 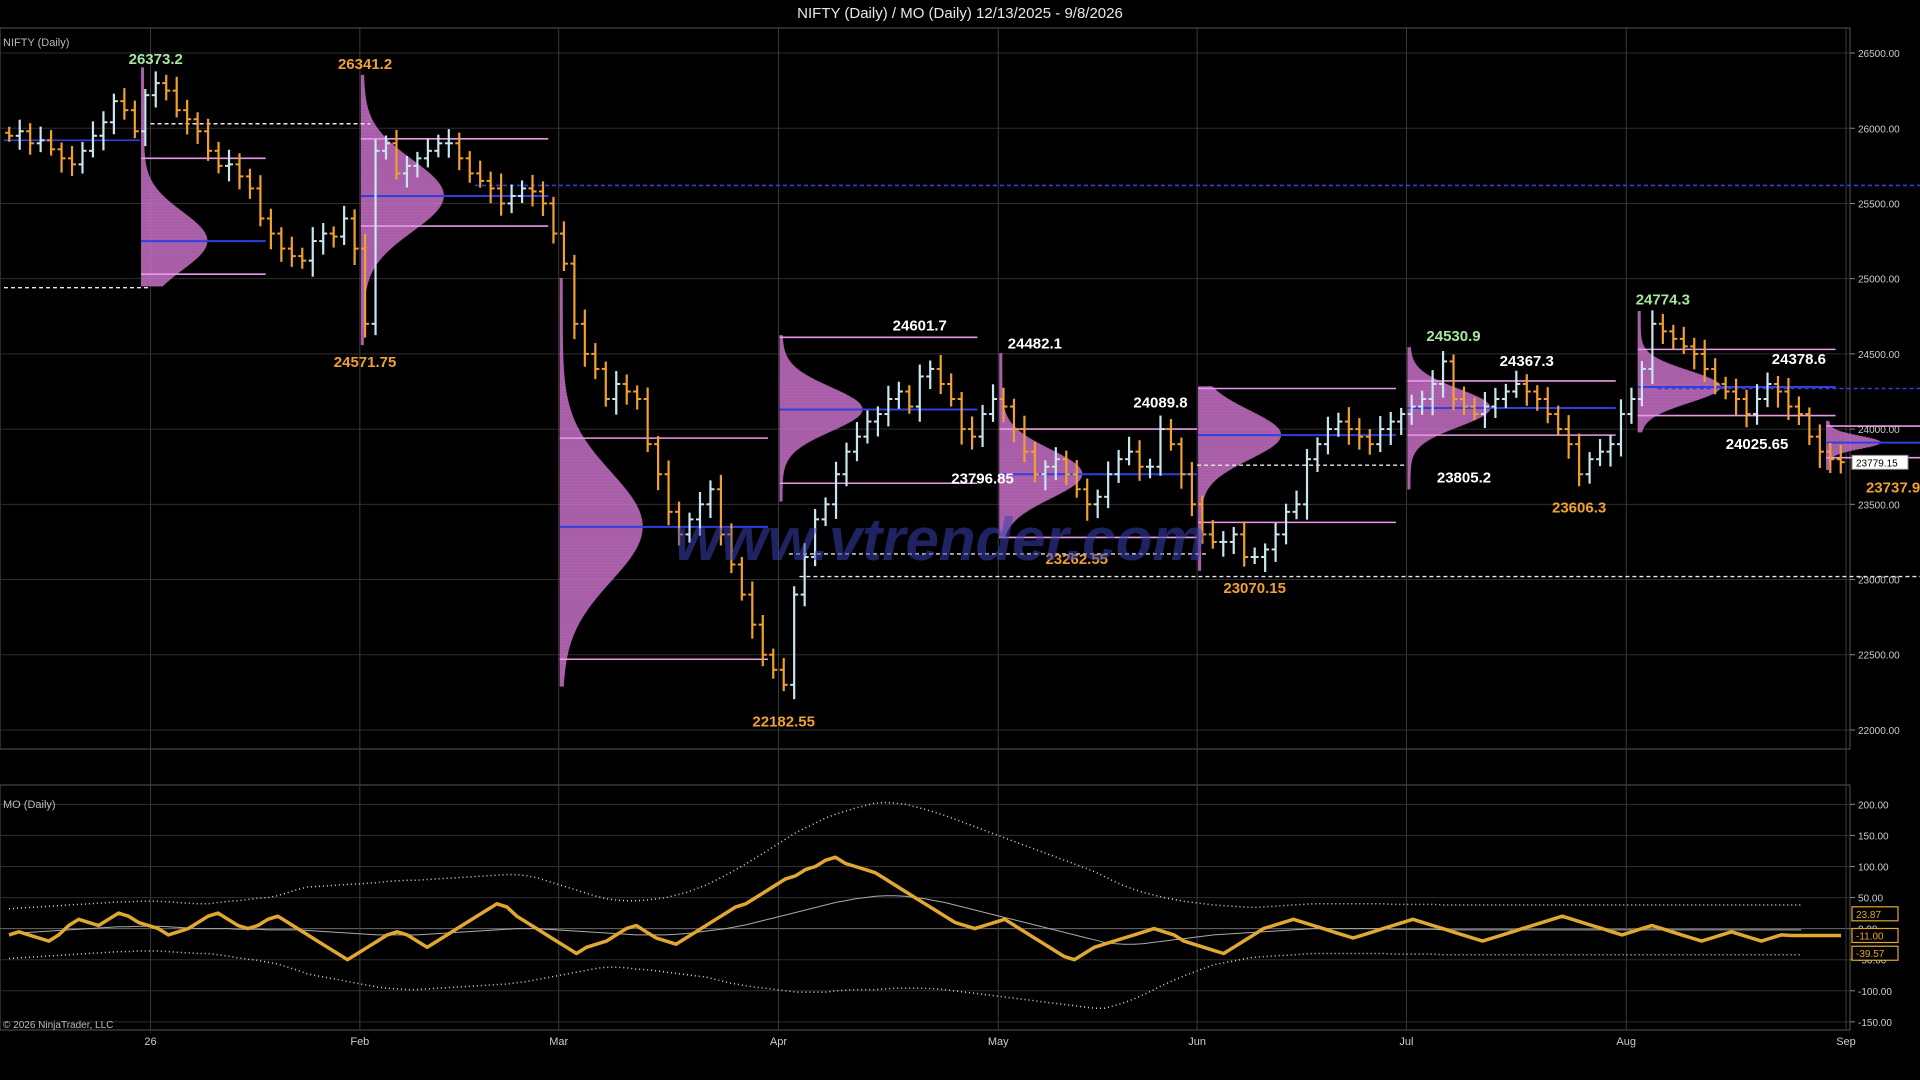 What do you see at coordinates (1160, 403) in the screenshot?
I see `price-annotation: 24089.8` at bounding box center [1160, 403].